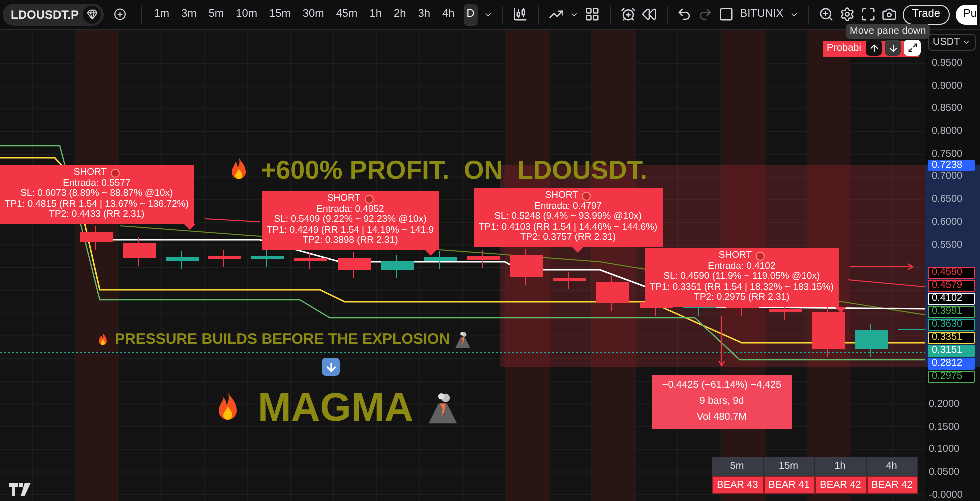 This screenshot has height=501, width=980. What do you see at coordinates (762, 14) in the screenshot?
I see `exchange-label: BITUNIX` at bounding box center [762, 14].